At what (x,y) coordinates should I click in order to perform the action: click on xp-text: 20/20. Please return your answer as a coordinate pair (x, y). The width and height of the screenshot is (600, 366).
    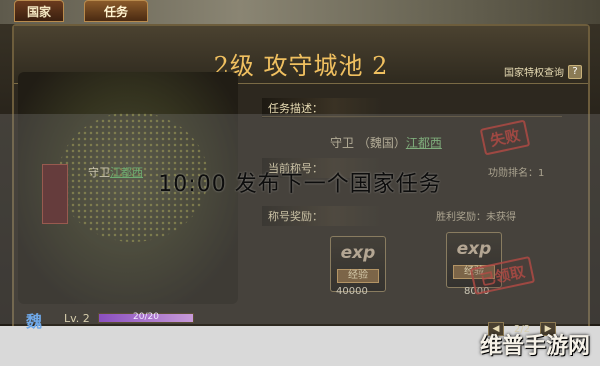
    Looking at the image, I should click on (146, 317).